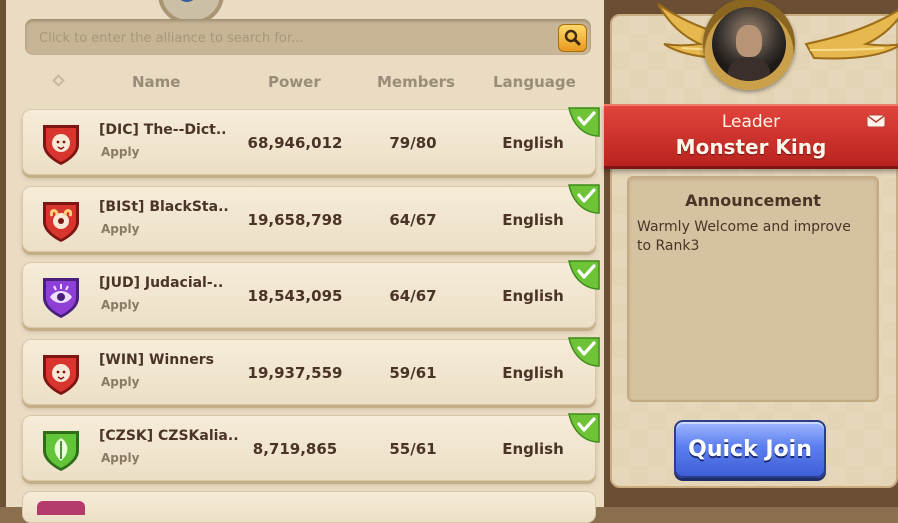 The height and width of the screenshot is (523, 898). What do you see at coordinates (295, 143) in the screenshot?
I see `alliance-power: 68,946,012` at bounding box center [295, 143].